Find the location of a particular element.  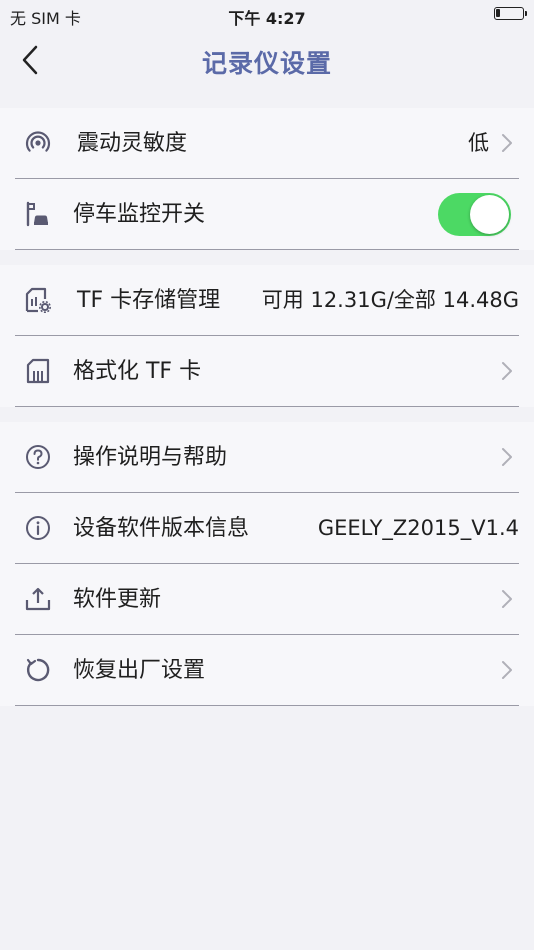

row-label: 震动灵敏度 is located at coordinates (132, 143).